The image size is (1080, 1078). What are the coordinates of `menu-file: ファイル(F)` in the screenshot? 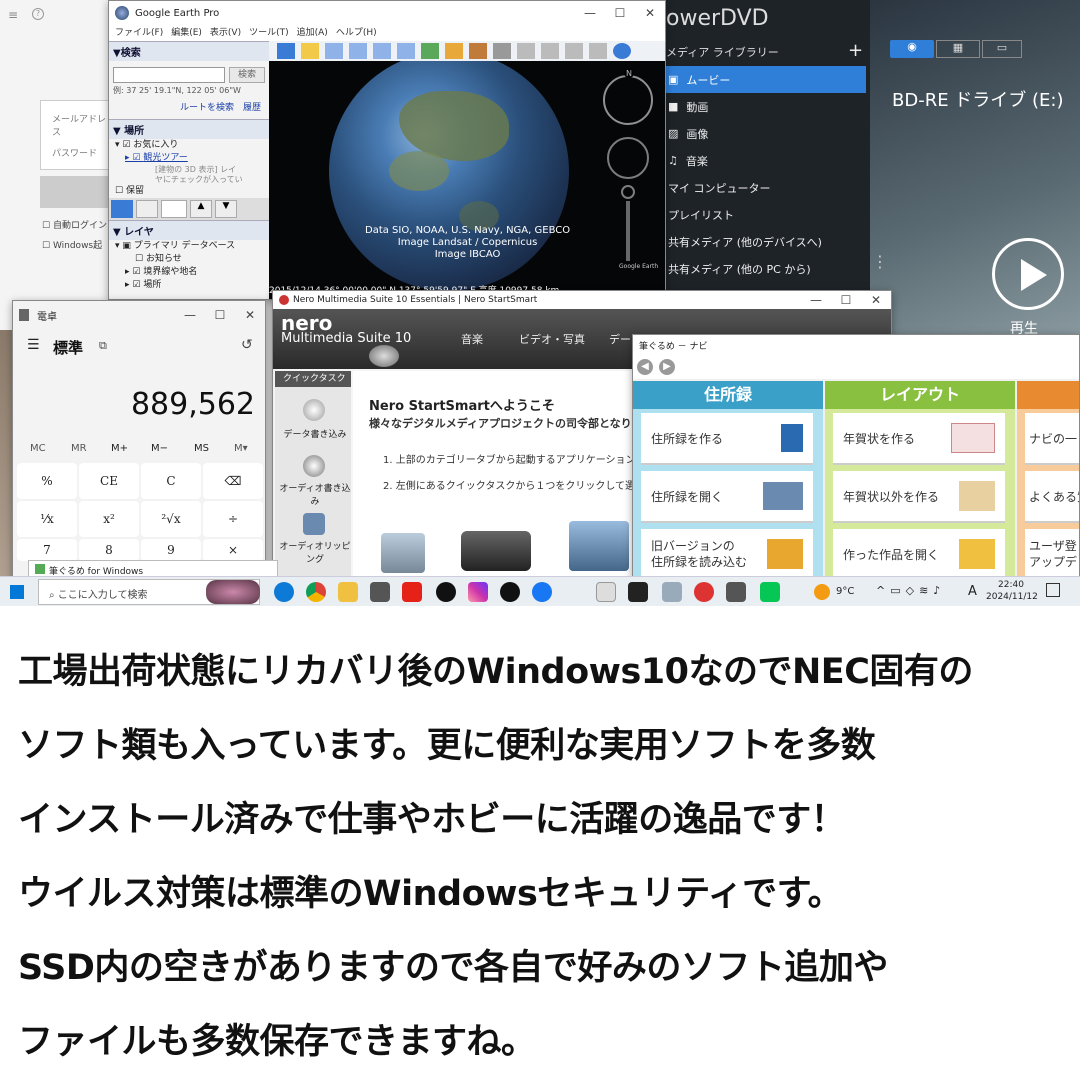 It's located at (139, 32).